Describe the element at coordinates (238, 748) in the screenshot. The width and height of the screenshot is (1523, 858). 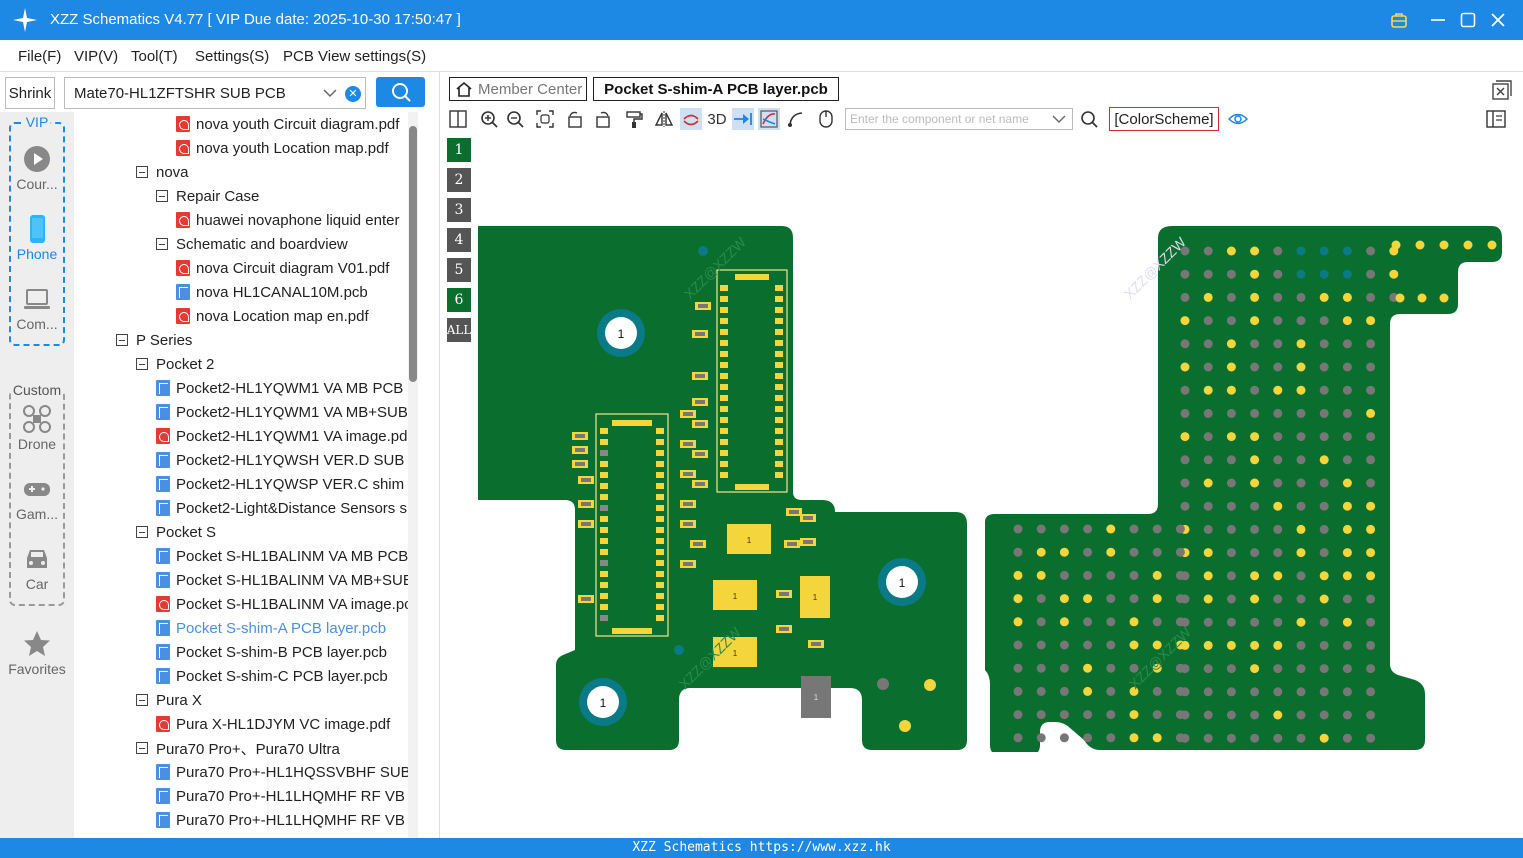
I see `tree-folder: Pura70 Pro+、Pura70 Ultra` at that location.